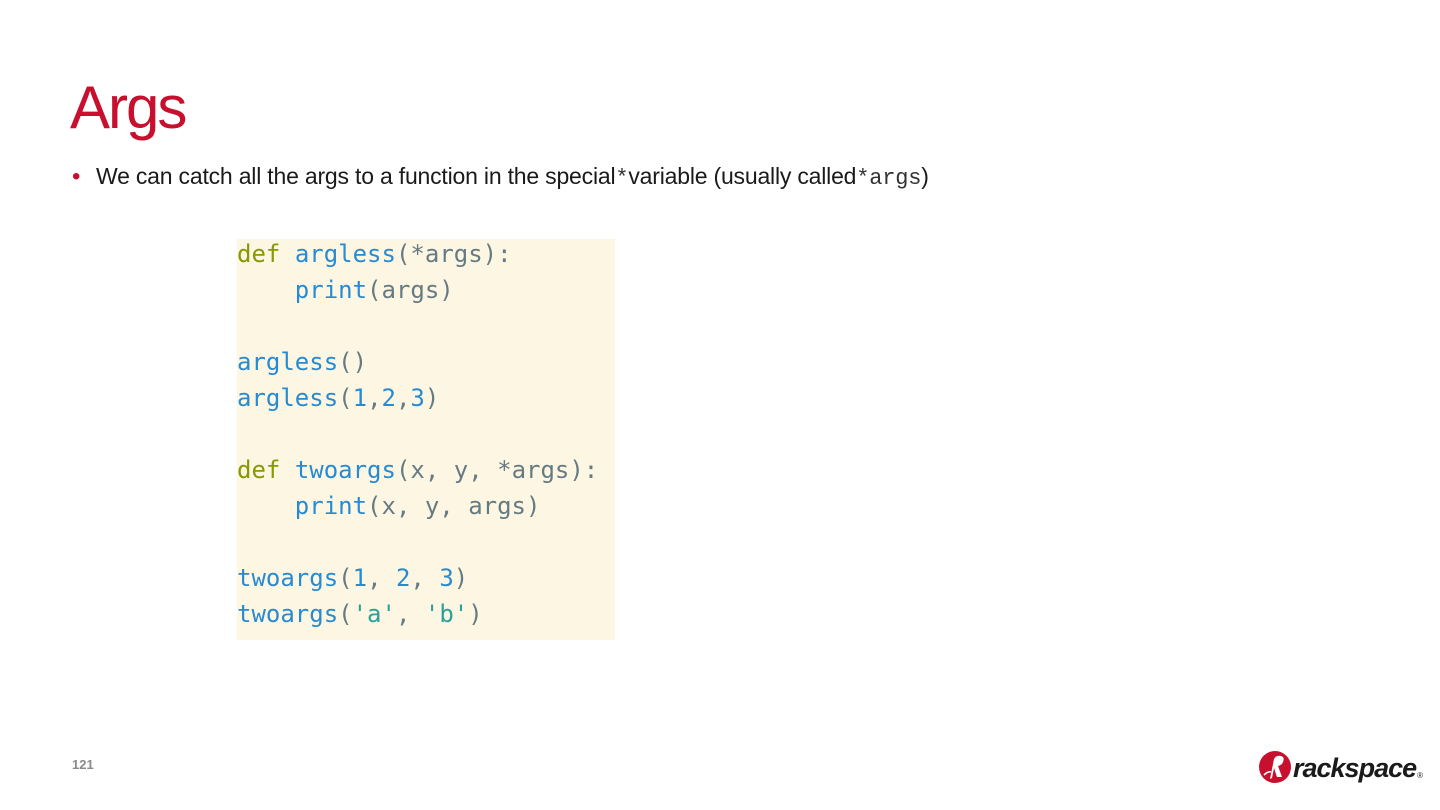  I want to click on rackspace-logo-icon, so click(1275, 767).